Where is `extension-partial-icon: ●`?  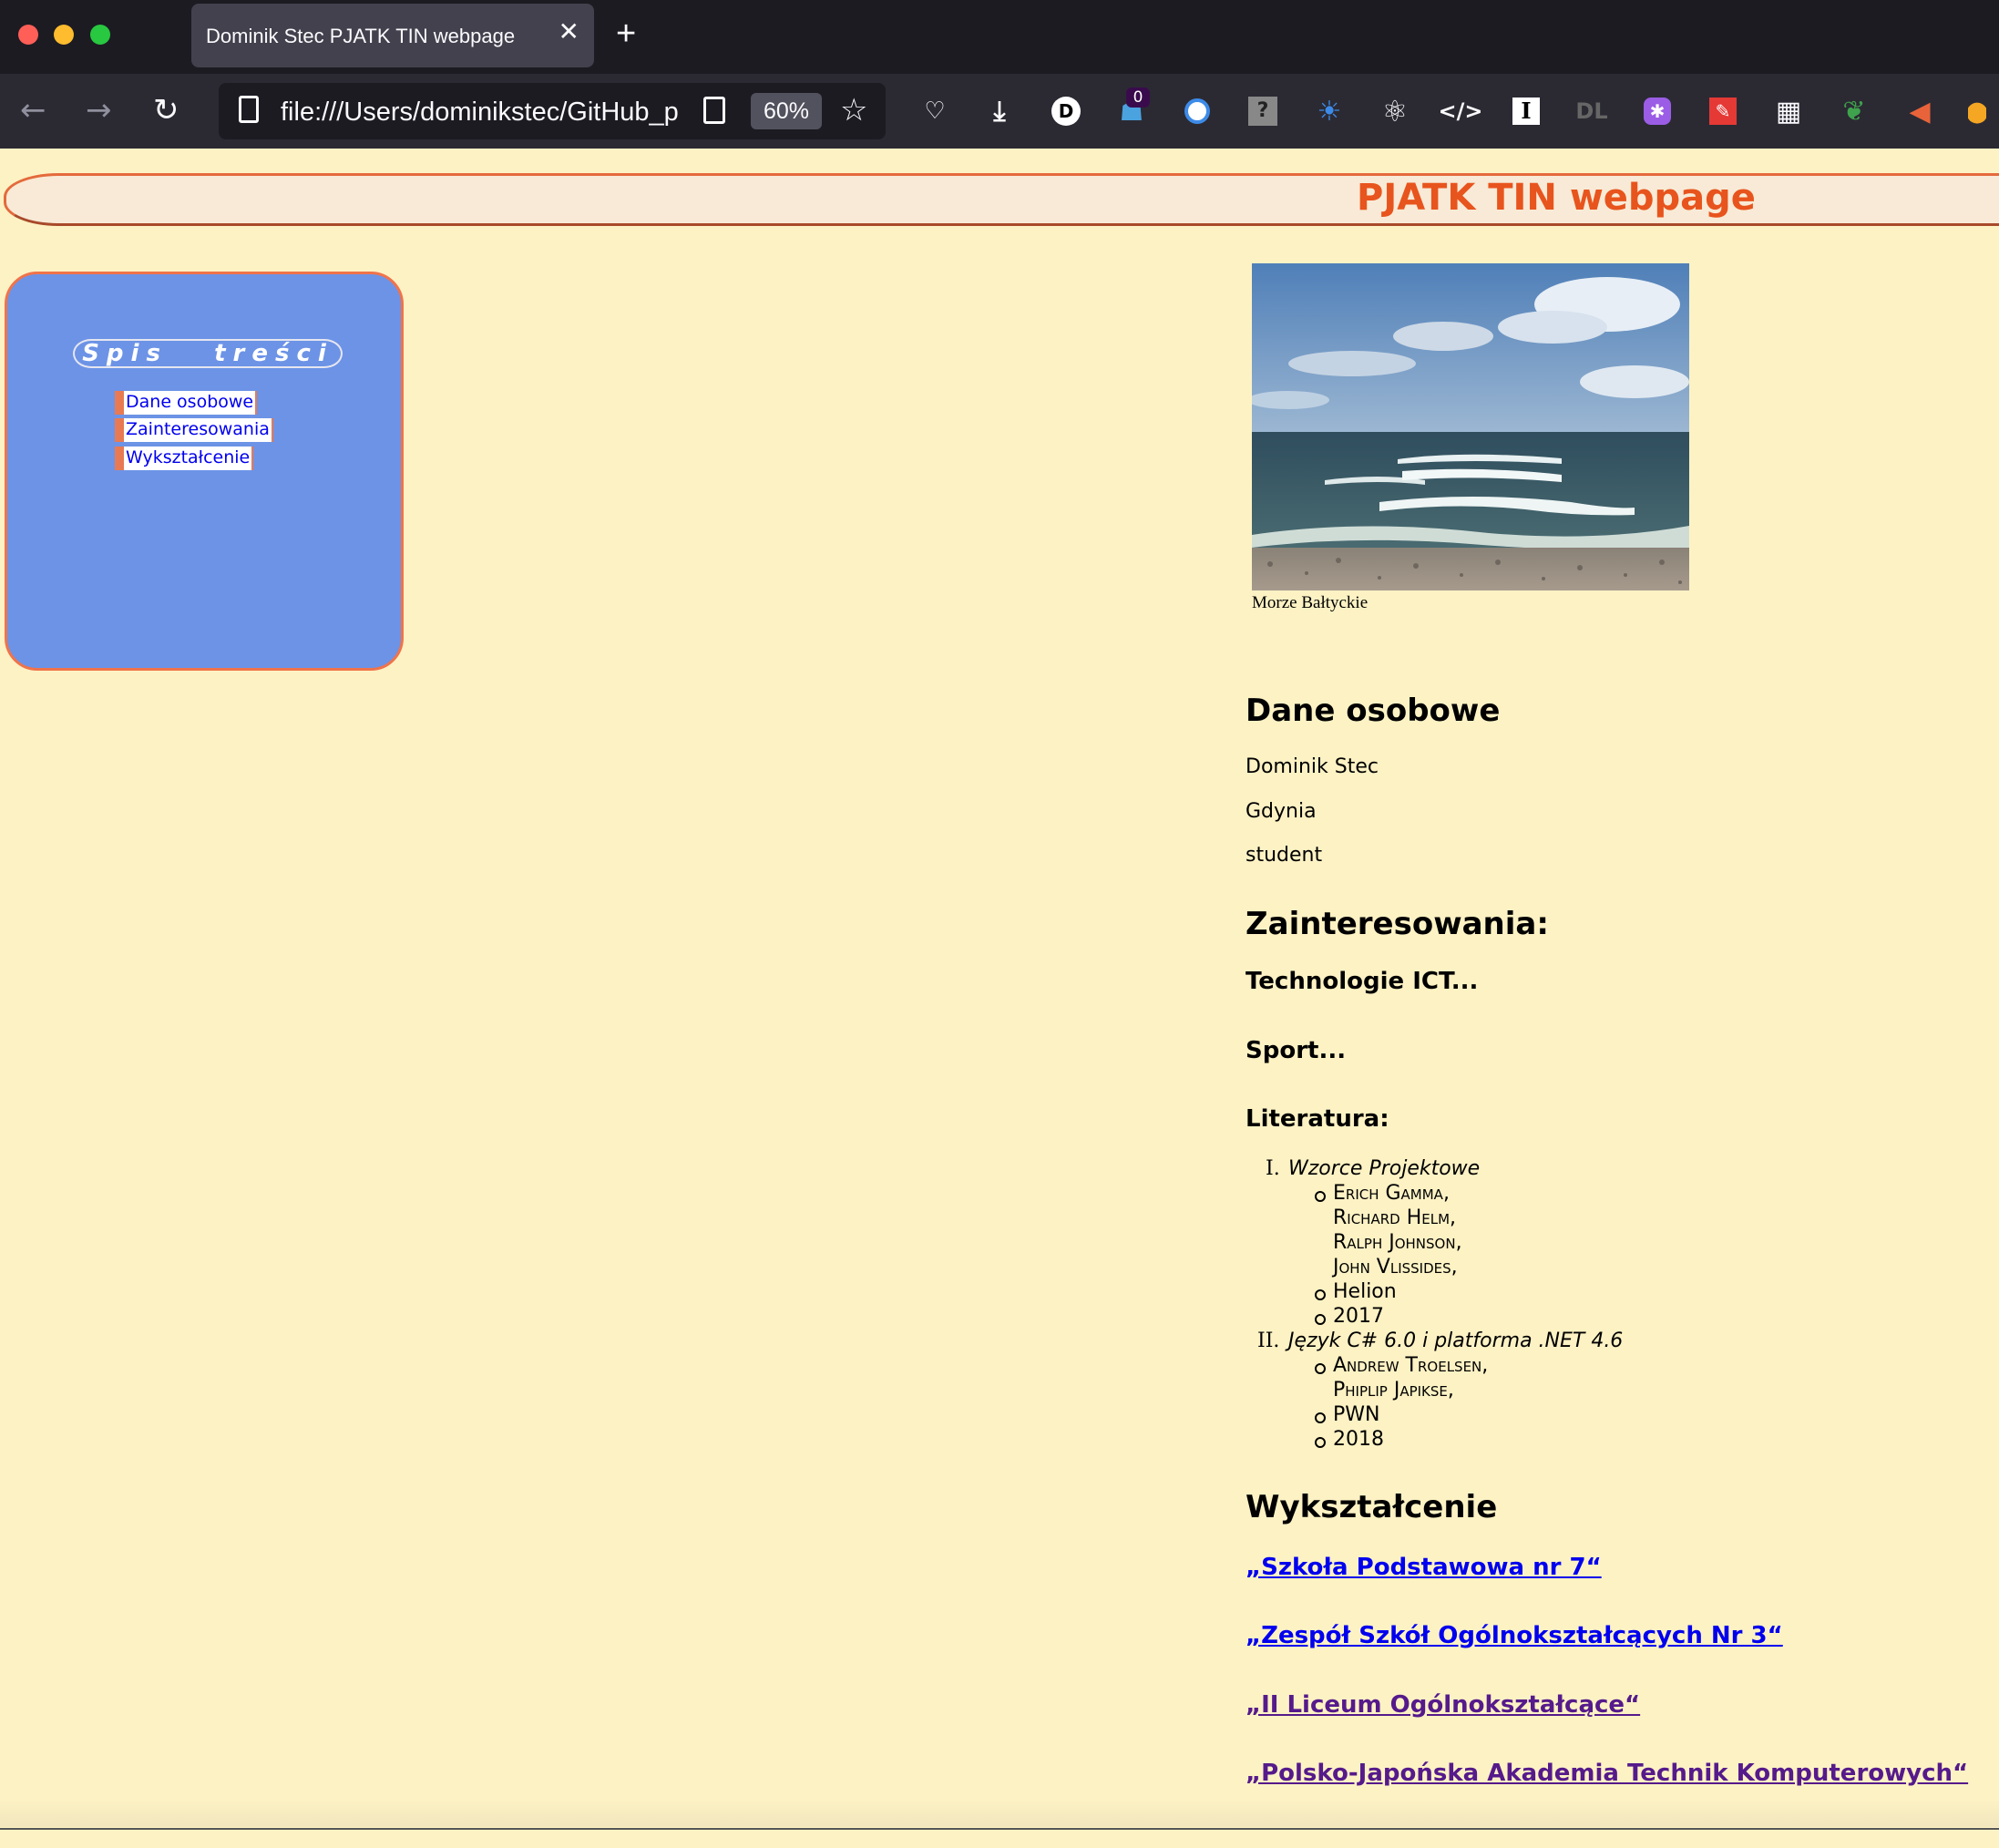 extension-partial-icon: ● is located at coordinates (1977, 111).